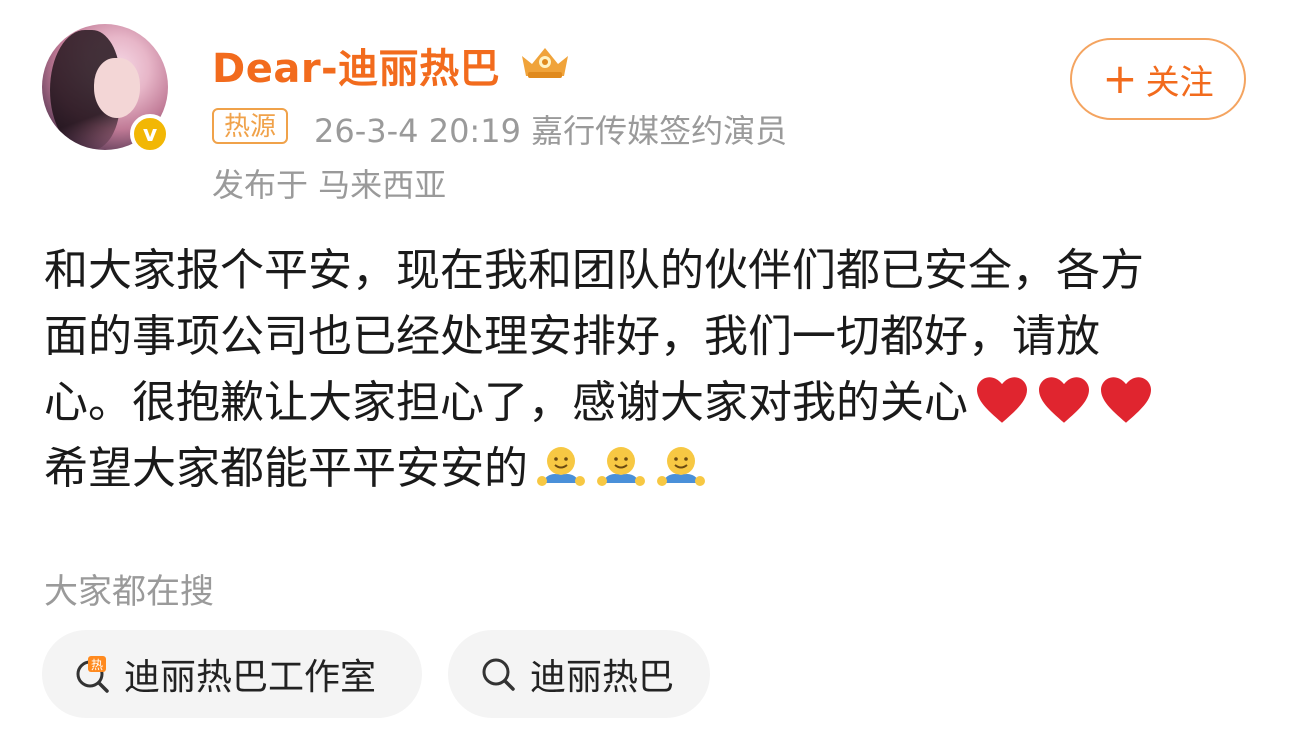  Describe the element at coordinates (572, 336) in the screenshot. I see `post-text: 面的事项公司也已经处理安排好，我们一切都好，请放` at that location.